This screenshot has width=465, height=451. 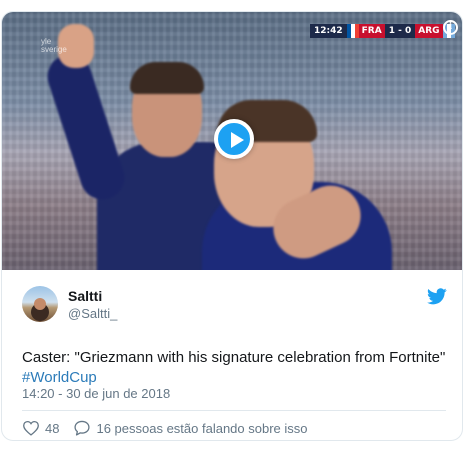 I want to click on tweet-actions: 48 16 pessoas estão falando sobre isso, so click(x=165, y=428).